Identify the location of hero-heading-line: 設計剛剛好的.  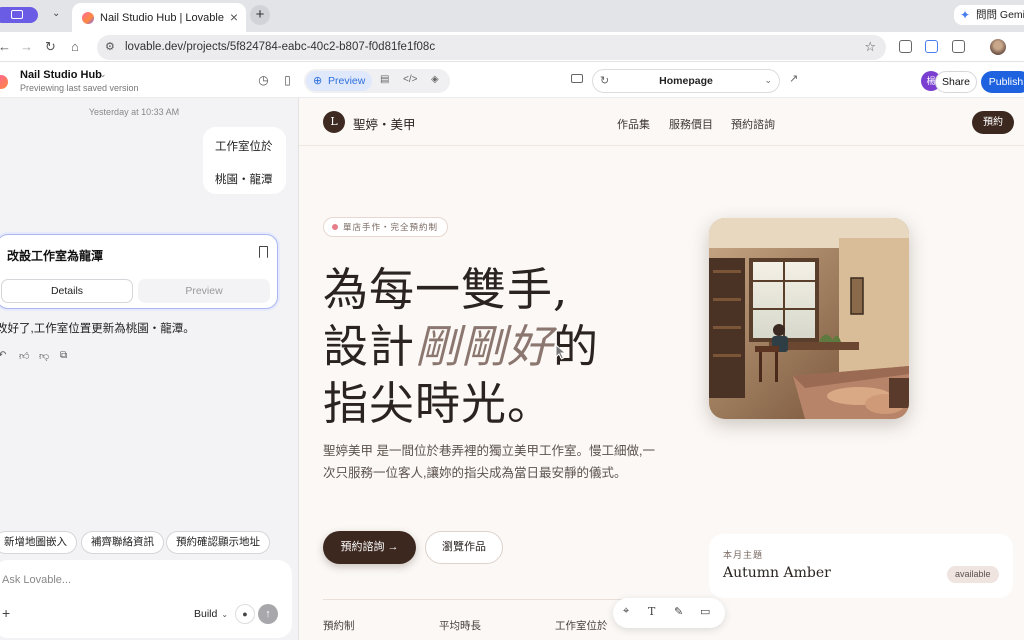
(461, 342).